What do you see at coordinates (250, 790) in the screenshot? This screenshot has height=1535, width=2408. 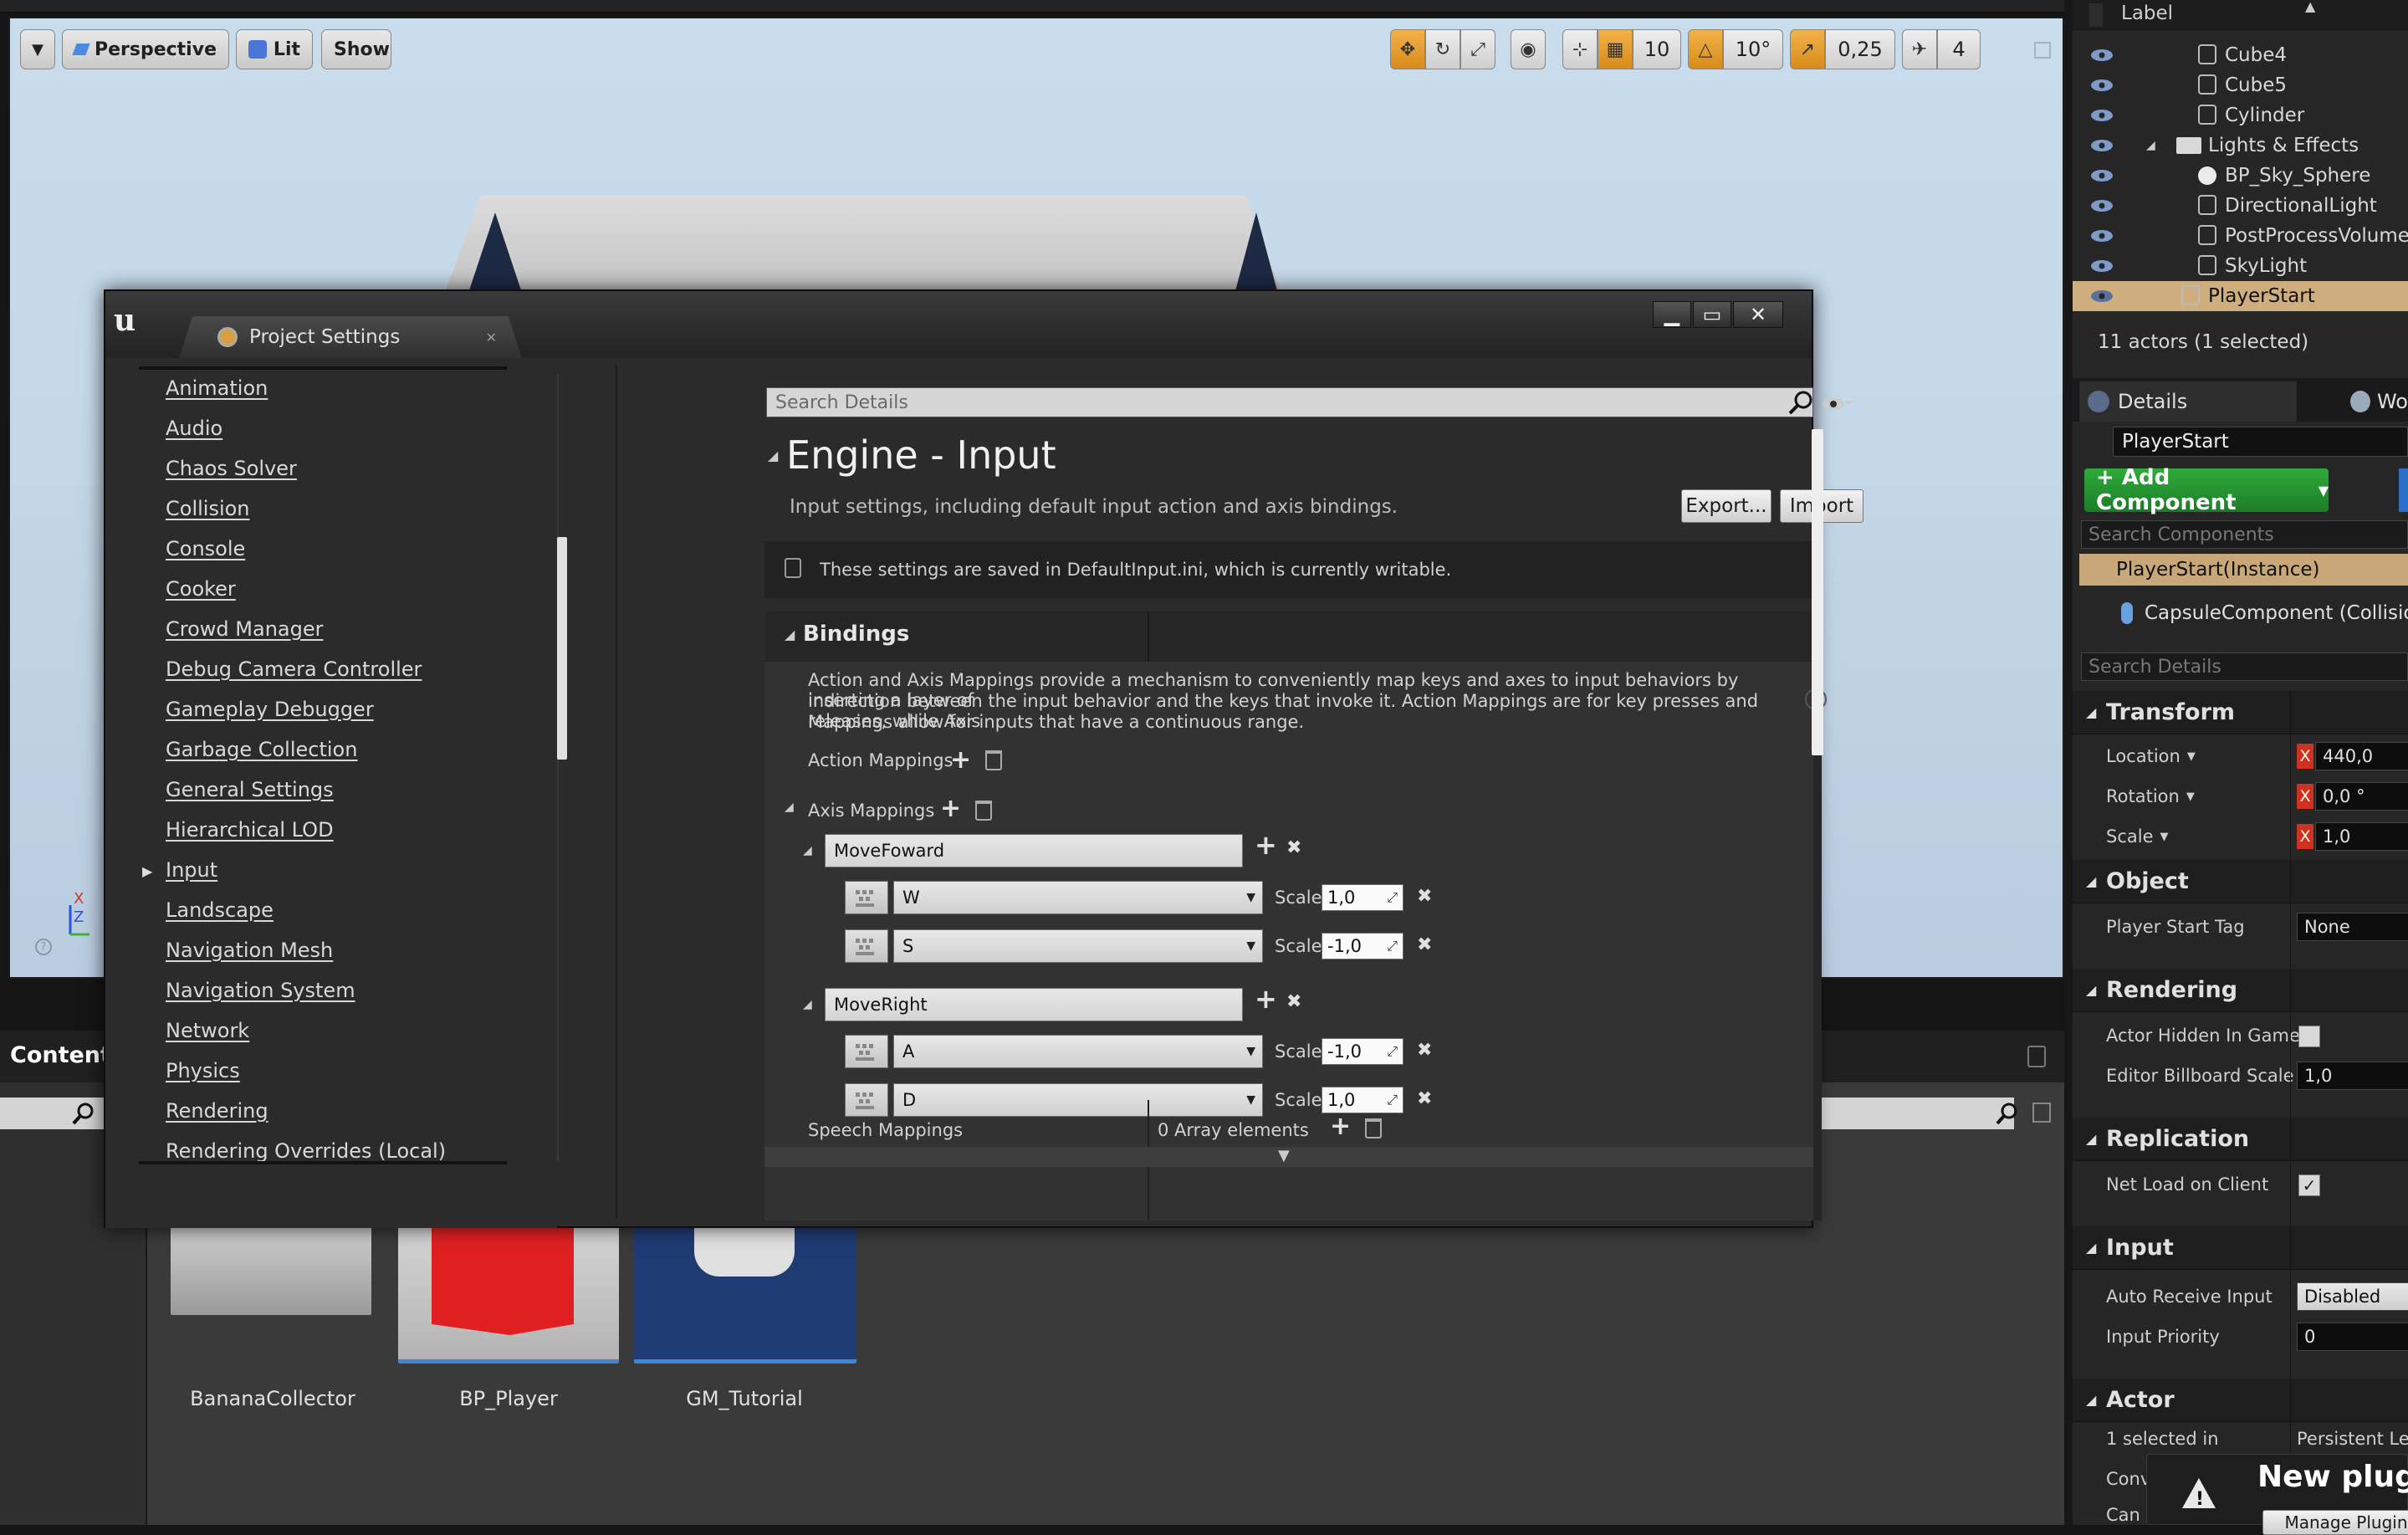 I see `settings-nav-item: General Settings` at bounding box center [250, 790].